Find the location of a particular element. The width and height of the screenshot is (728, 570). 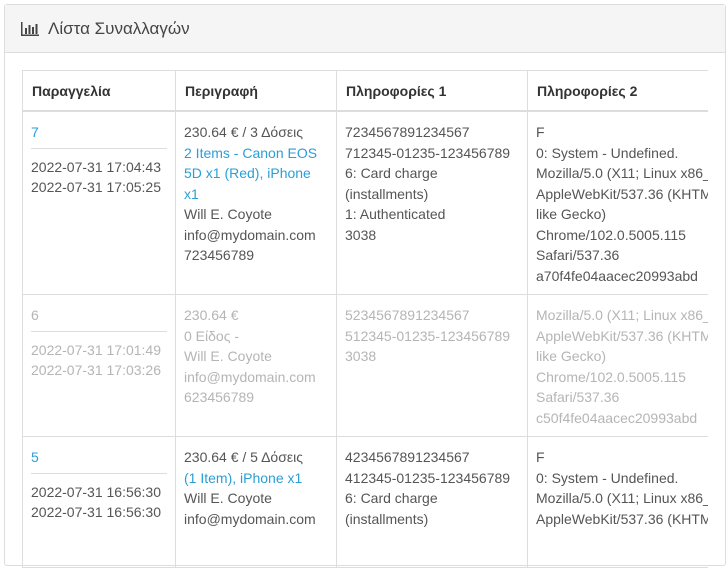

info1-line: 412345-01235-123456789 is located at coordinates (428, 477).